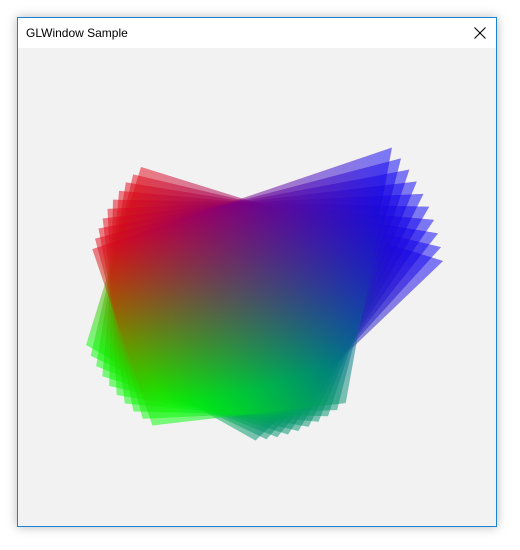 This screenshot has width=520, height=550. I want to click on close-icon, so click(480, 33).